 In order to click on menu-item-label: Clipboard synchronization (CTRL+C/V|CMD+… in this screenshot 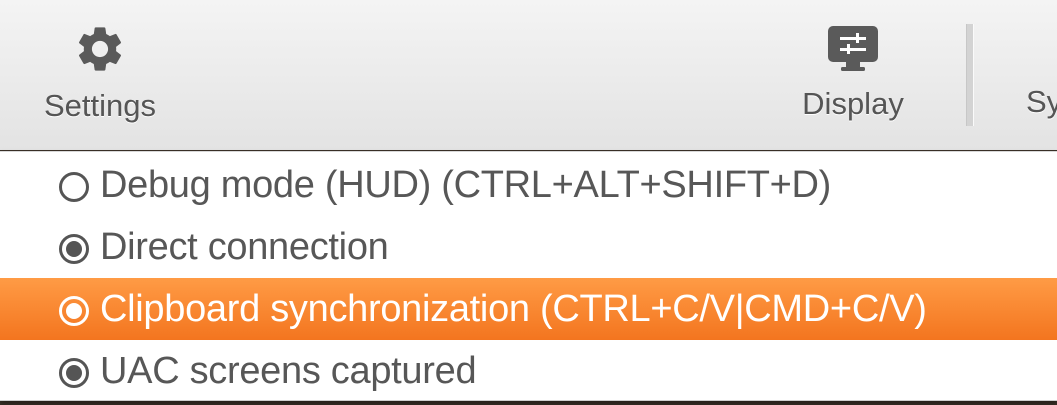, I will do `click(513, 309)`.